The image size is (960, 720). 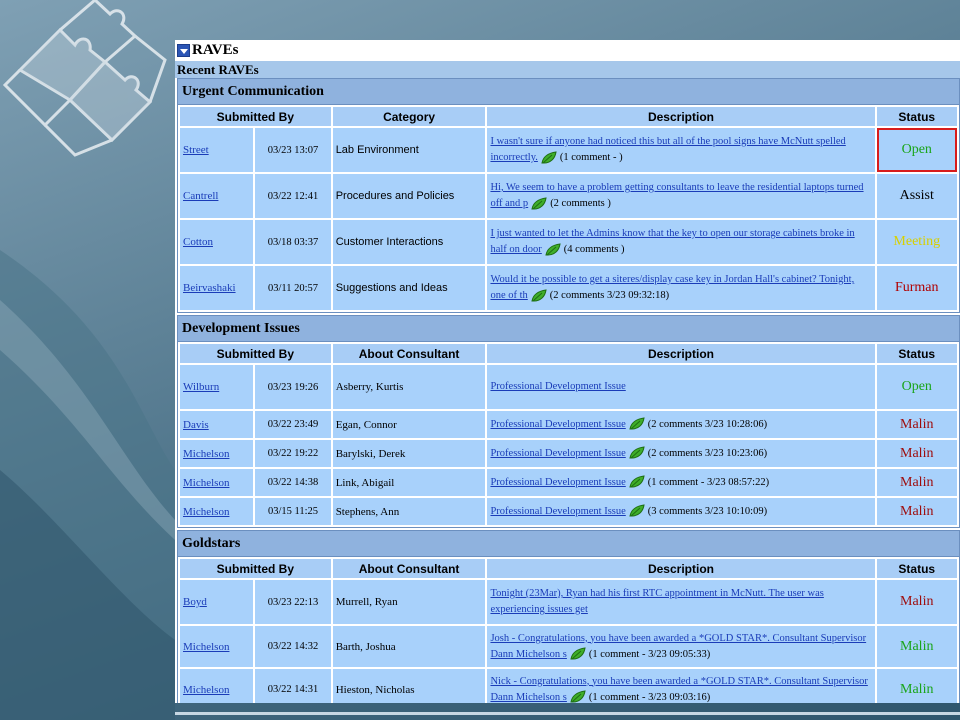 I want to click on submitter-cell: Davis, so click(x=217, y=424).